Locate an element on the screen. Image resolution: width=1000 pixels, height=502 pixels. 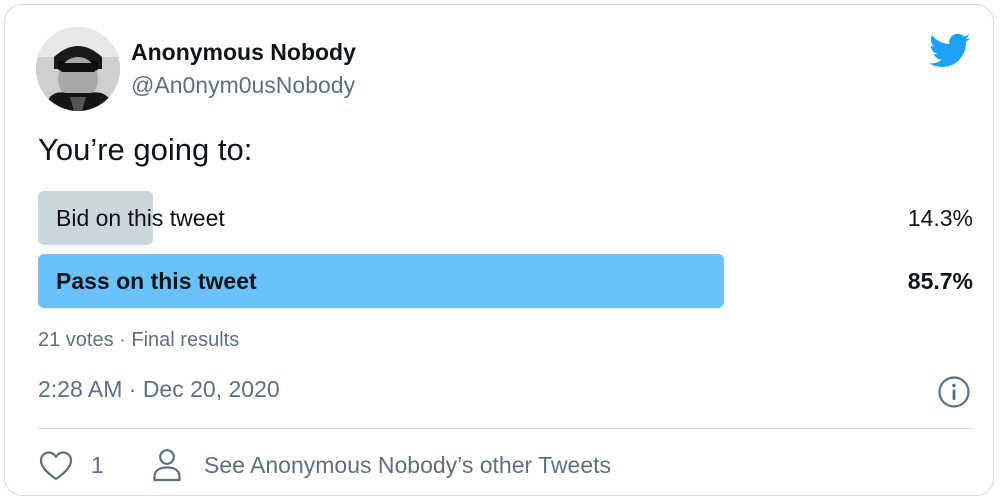
other-tweets-link: See Anonymous Nobody’s other Tweets is located at coordinates (407, 465).